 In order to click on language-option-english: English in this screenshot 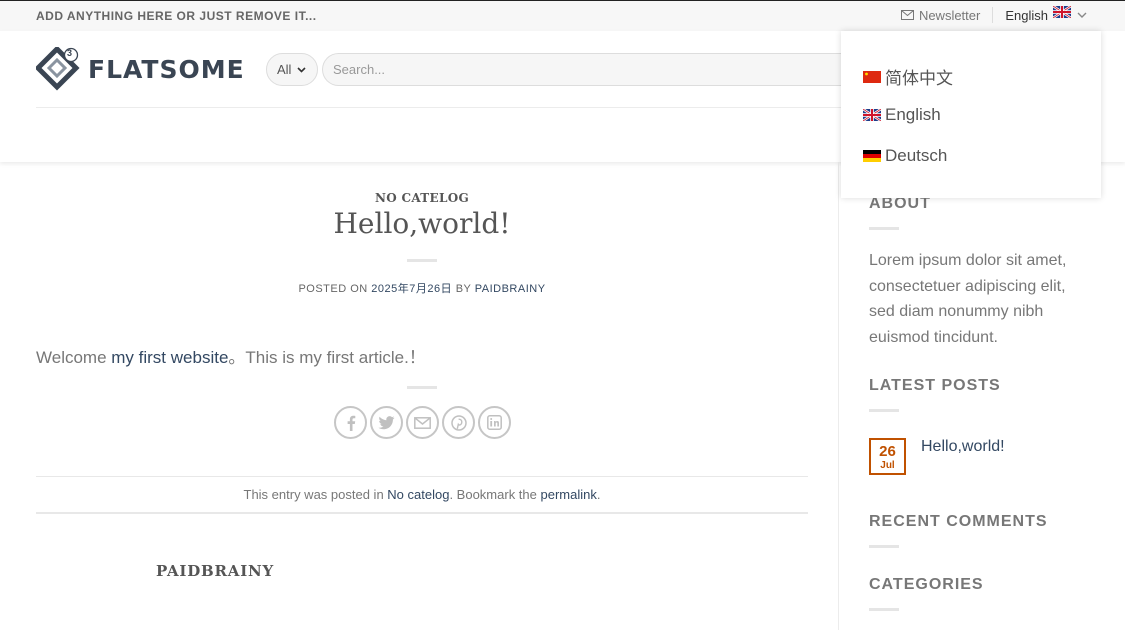, I will do `click(902, 115)`.